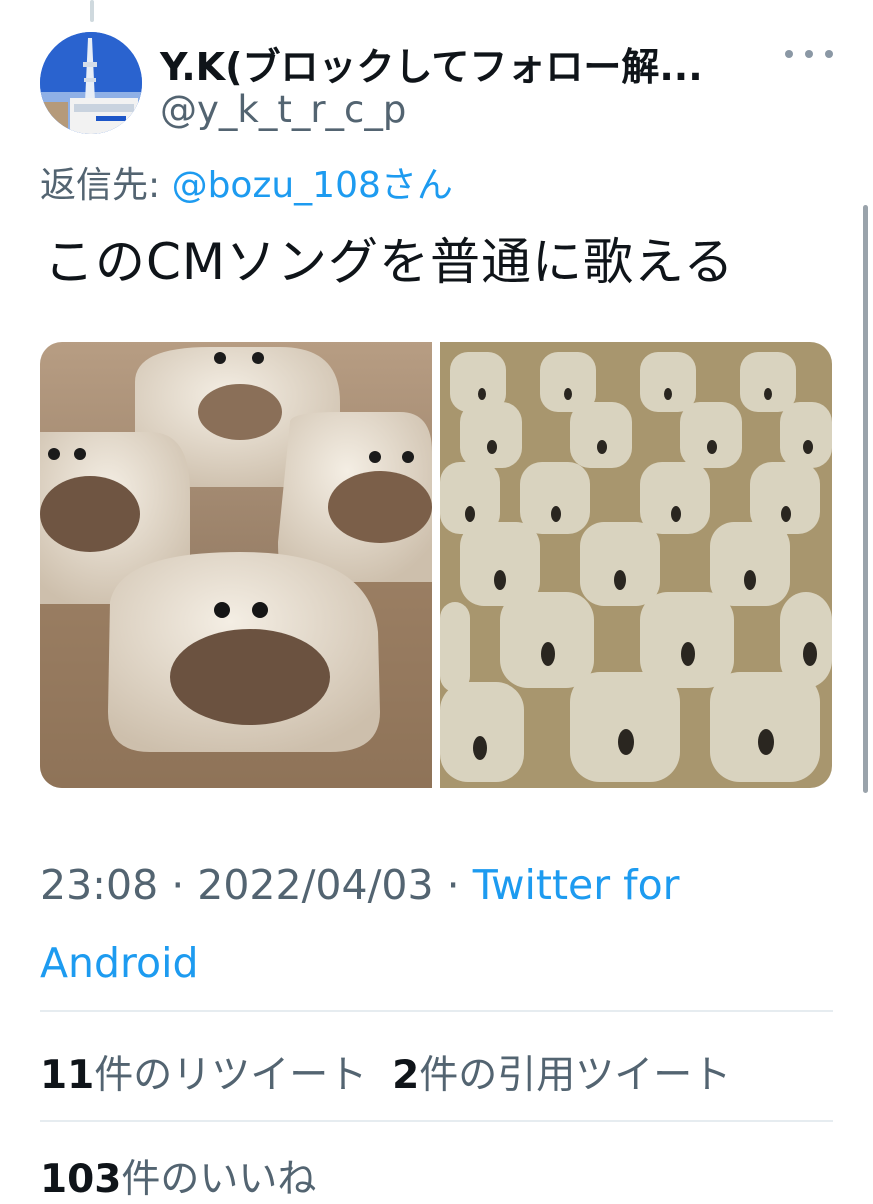  I want to click on reply-to: 返信先: @bozu_108さん, so click(246, 182).